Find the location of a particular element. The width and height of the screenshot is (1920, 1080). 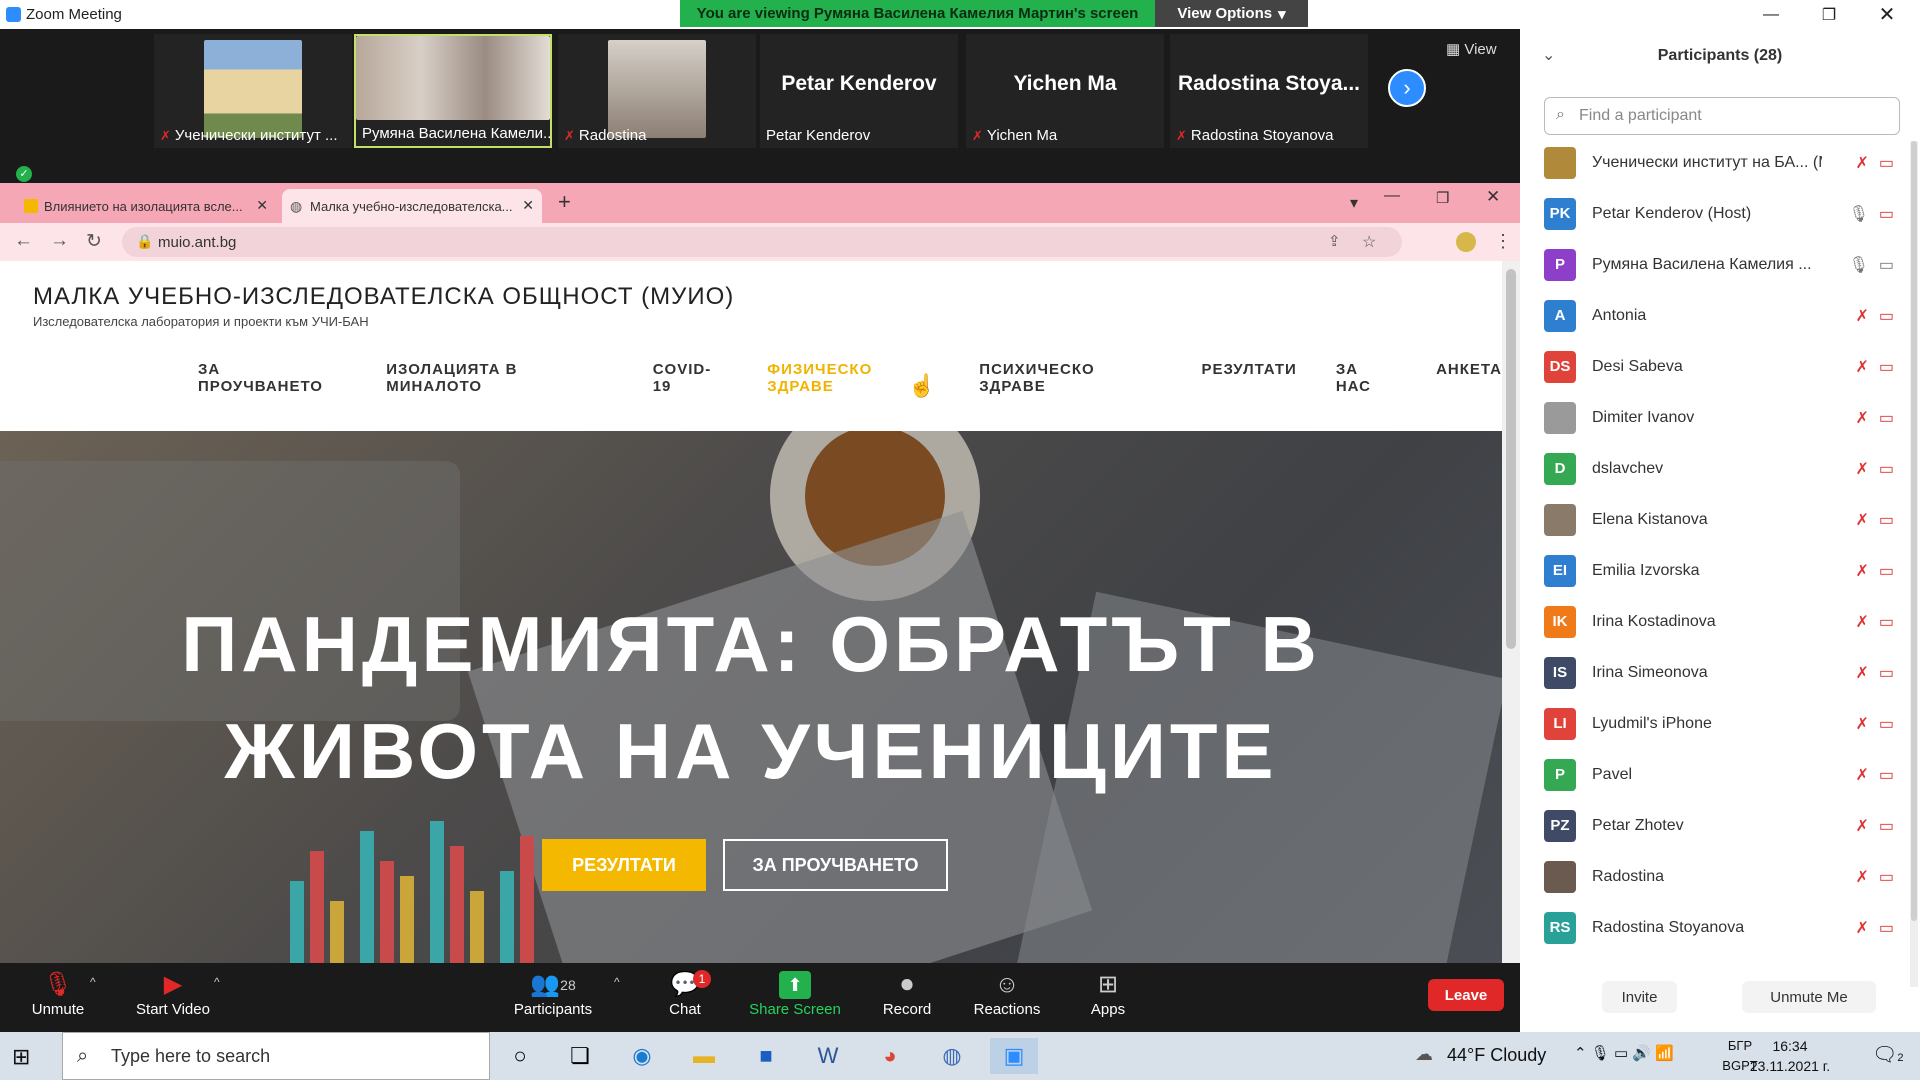

reactions-button: ☺ Reactions is located at coordinates (1007, 999).